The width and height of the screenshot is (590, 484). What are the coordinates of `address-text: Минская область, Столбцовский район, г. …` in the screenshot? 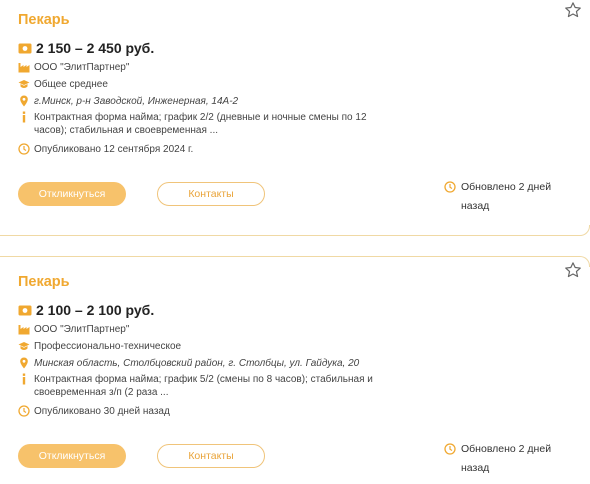 It's located at (197, 363).